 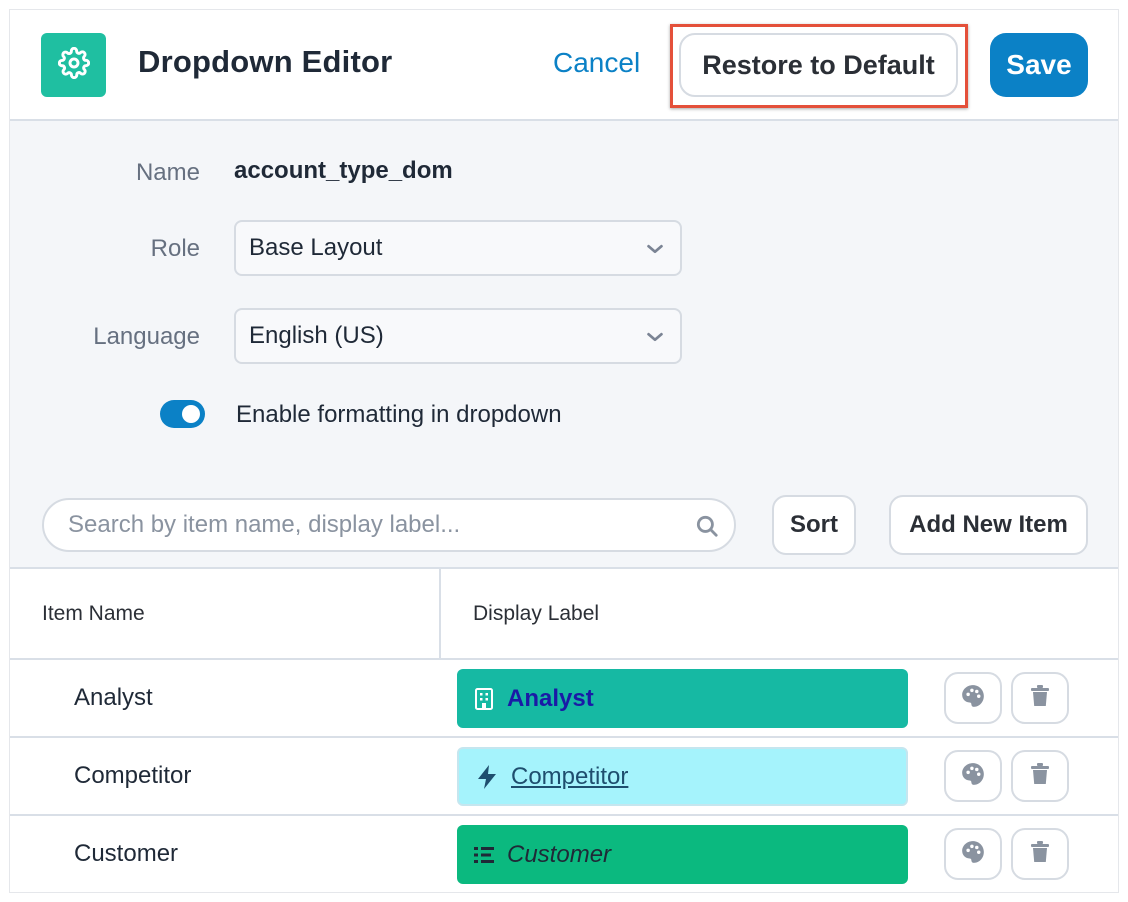 What do you see at coordinates (113, 697) in the screenshot?
I see `item-name: Analyst` at bounding box center [113, 697].